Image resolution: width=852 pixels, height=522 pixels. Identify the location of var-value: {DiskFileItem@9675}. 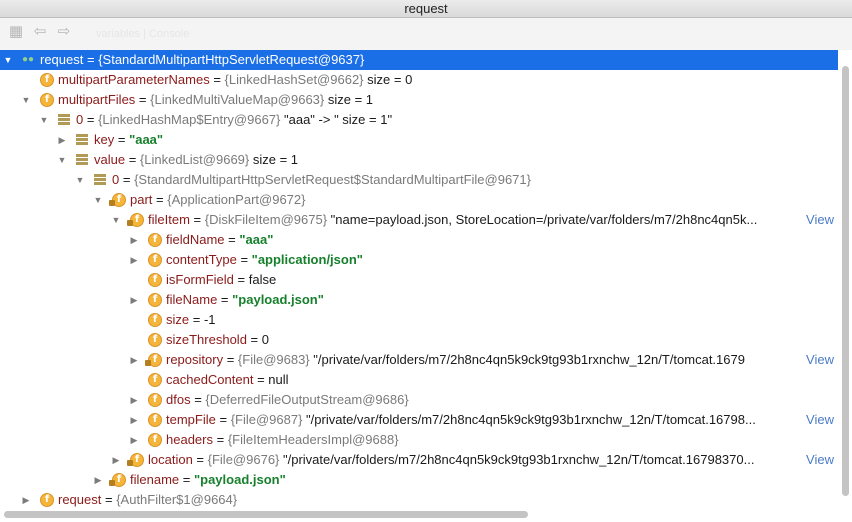
(266, 219).